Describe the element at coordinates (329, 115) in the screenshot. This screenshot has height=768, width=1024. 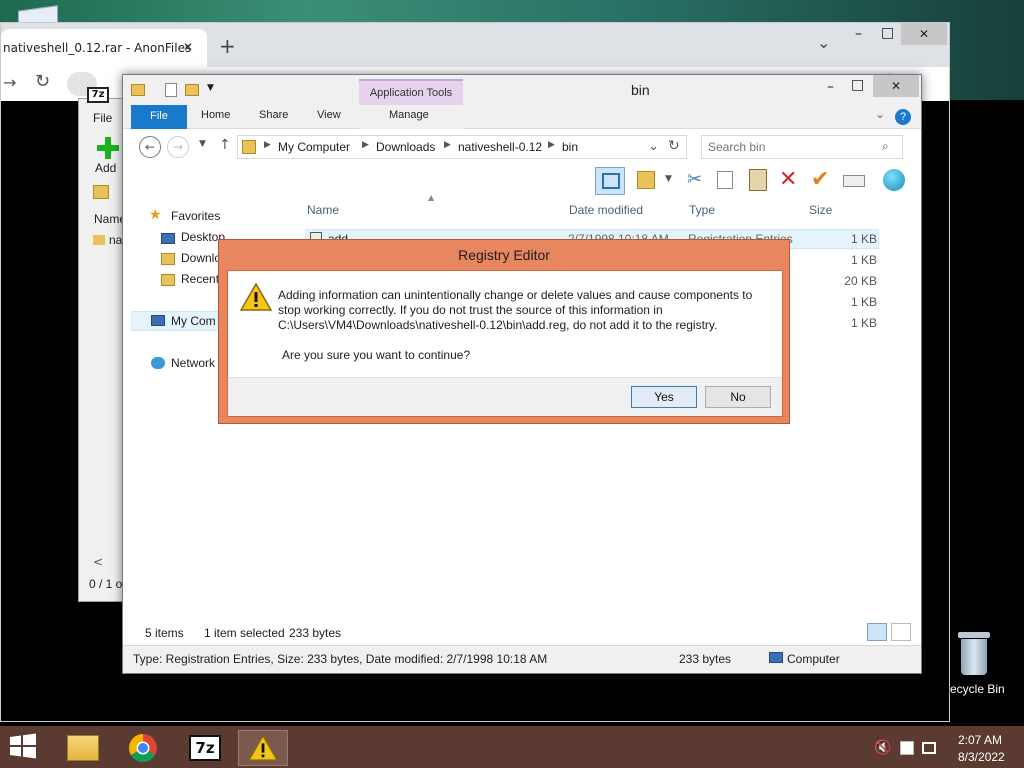
I see `tab-view: View` at that location.